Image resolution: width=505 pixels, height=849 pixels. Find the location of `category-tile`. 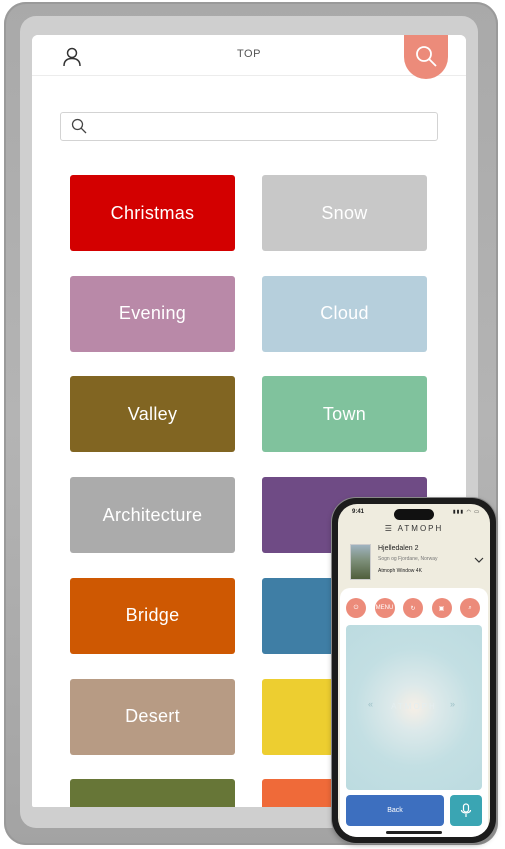

category-tile is located at coordinates (152, 793).